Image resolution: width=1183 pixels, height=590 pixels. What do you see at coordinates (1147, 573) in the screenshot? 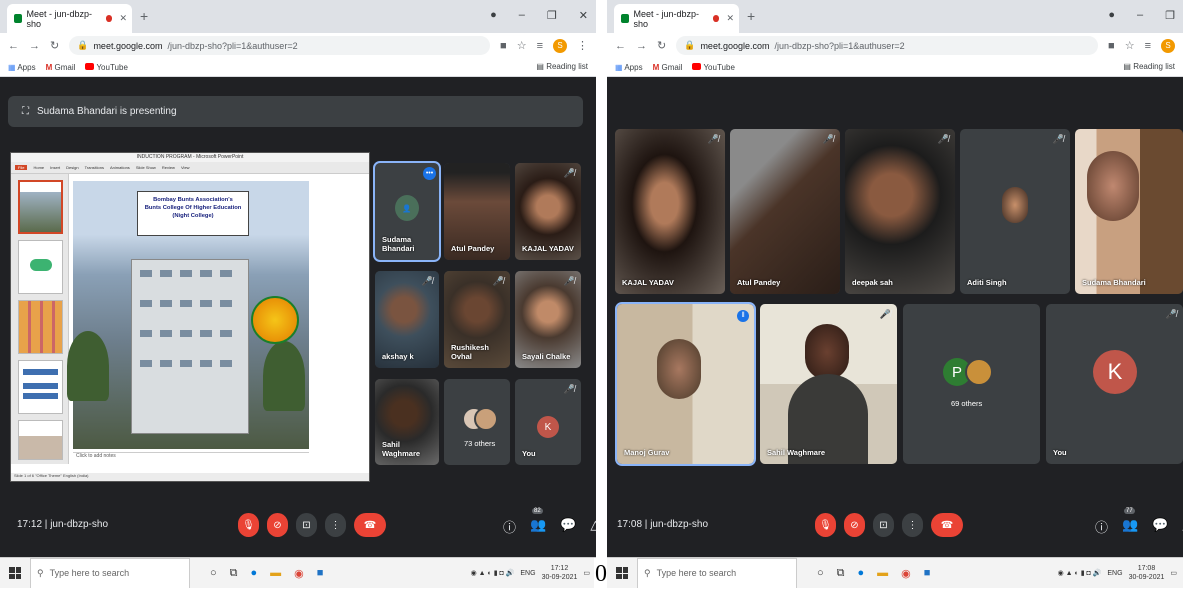
I see `tray-clock: 17:08 30-09-2021` at bounding box center [1147, 573].